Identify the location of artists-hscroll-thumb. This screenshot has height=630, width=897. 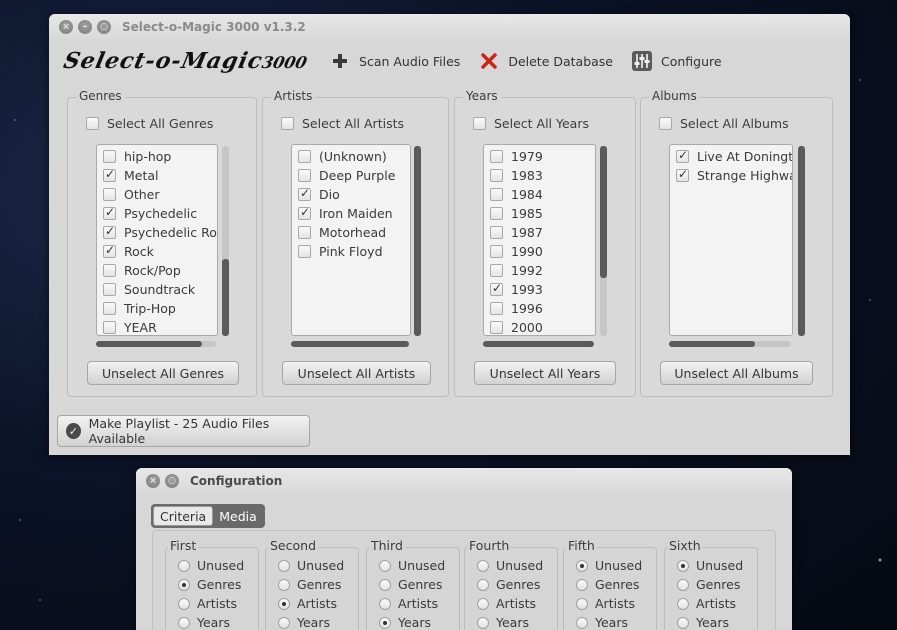
(350, 344).